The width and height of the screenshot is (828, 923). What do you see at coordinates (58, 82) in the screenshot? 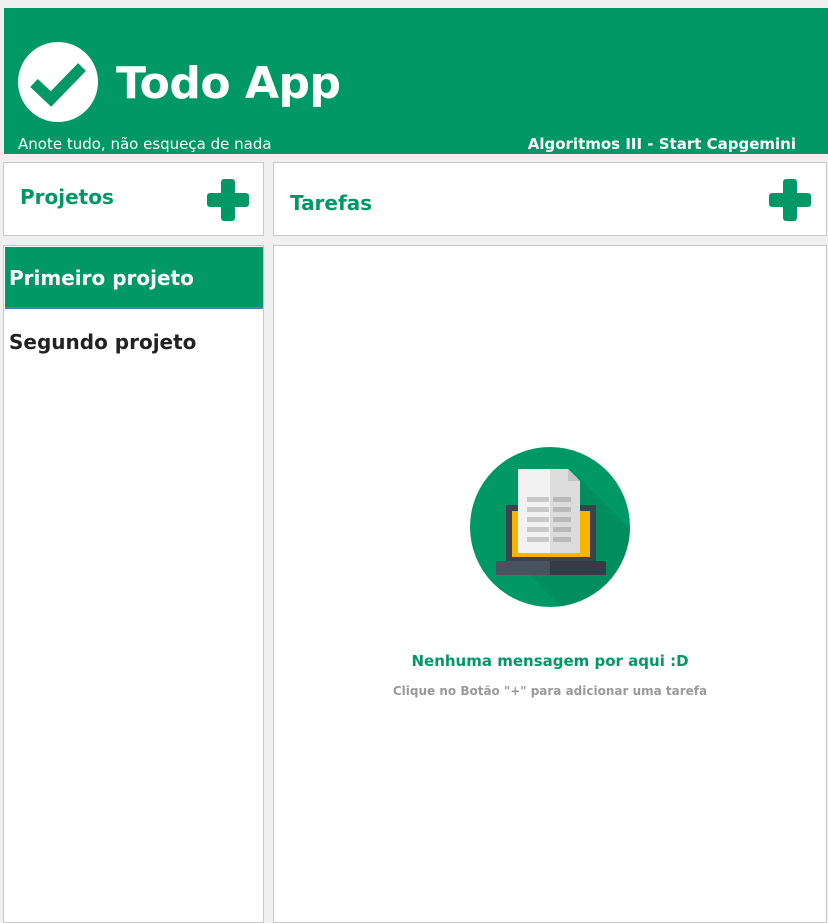
I see `checkmark-circle-icon` at bounding box center [58, 82].